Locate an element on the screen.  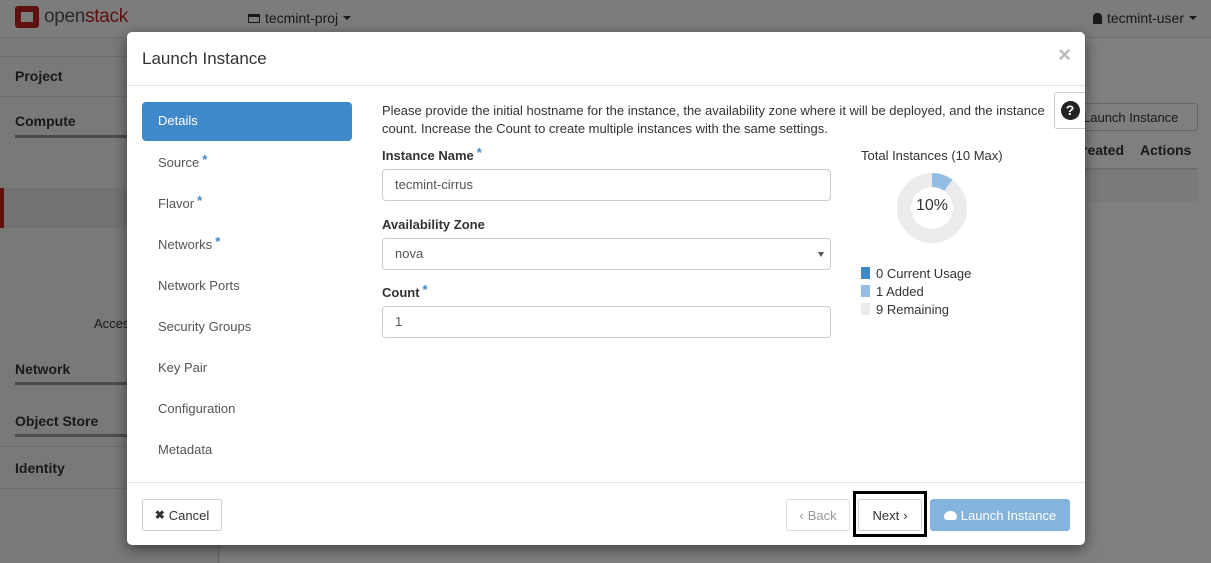
wizard-step-metadata: Metadata is located at coordinates (247, 450).